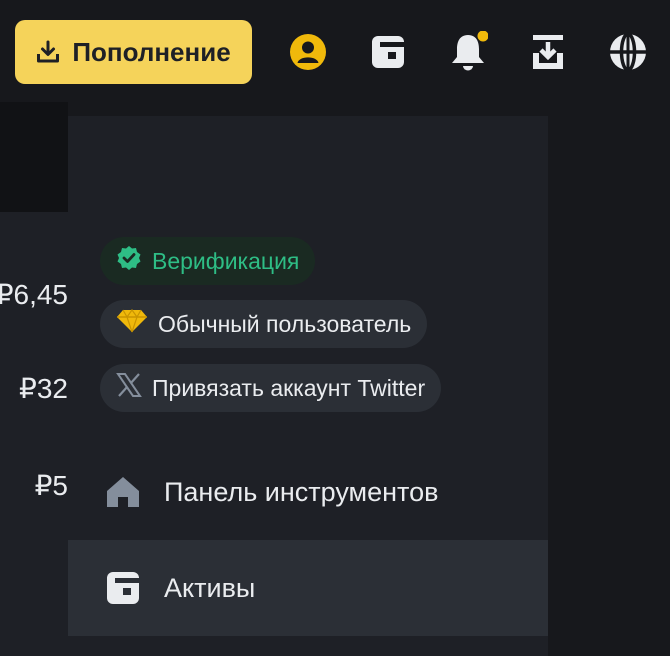 The width and height of the screenshot is (670, 656). Describe the element at coordinates (123, 492) in the screenshot. I see `home-icon` at that location.